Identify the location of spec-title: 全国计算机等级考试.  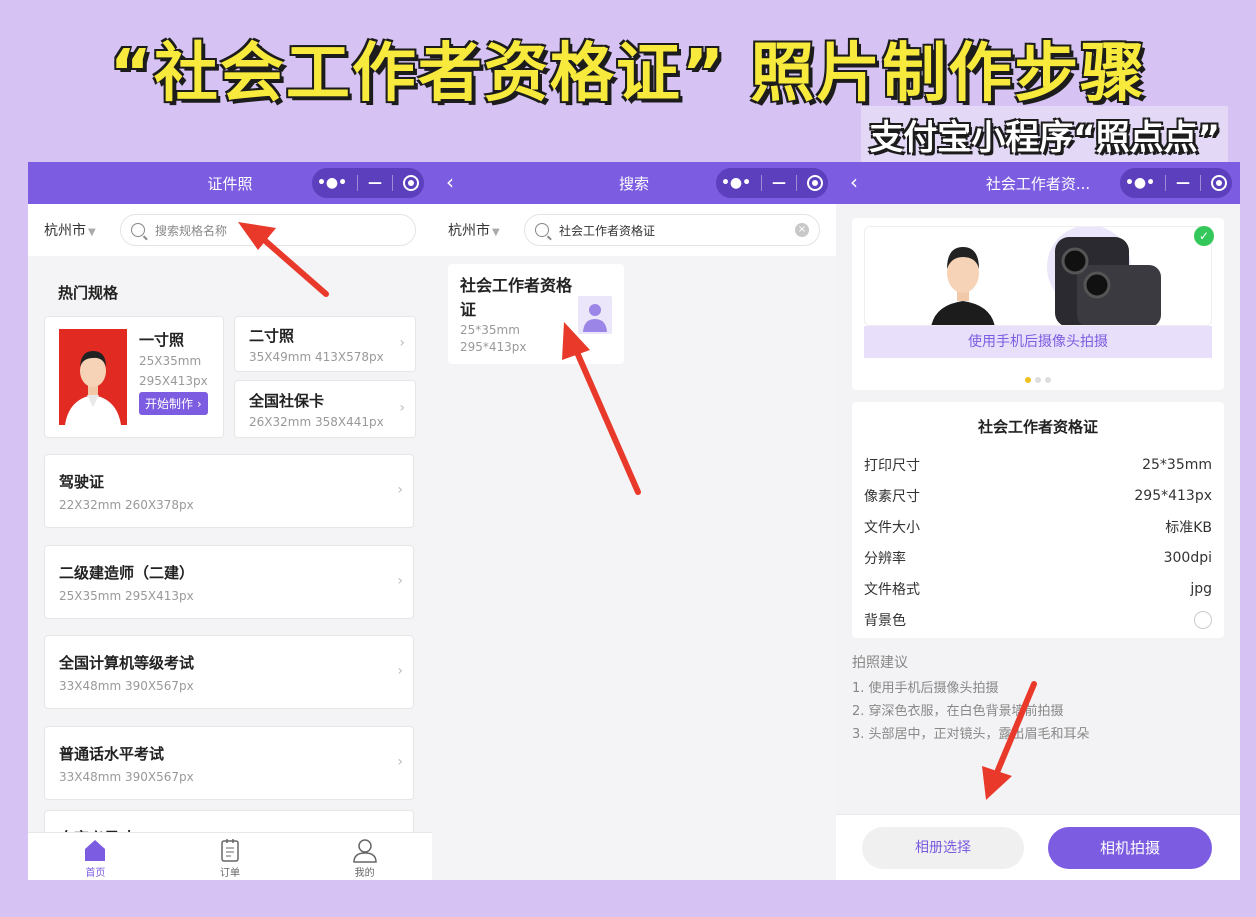
(127, 663).